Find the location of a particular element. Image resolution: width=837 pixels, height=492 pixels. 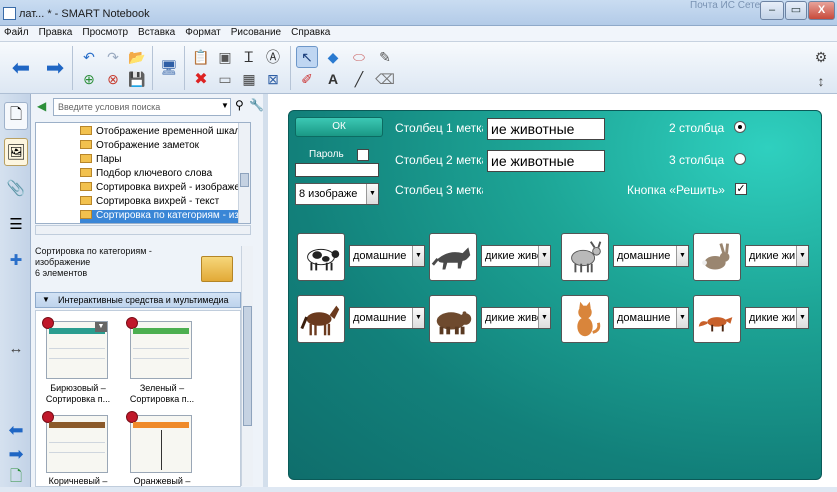

gallery-scrollbar is located at coordinates (247, 366).